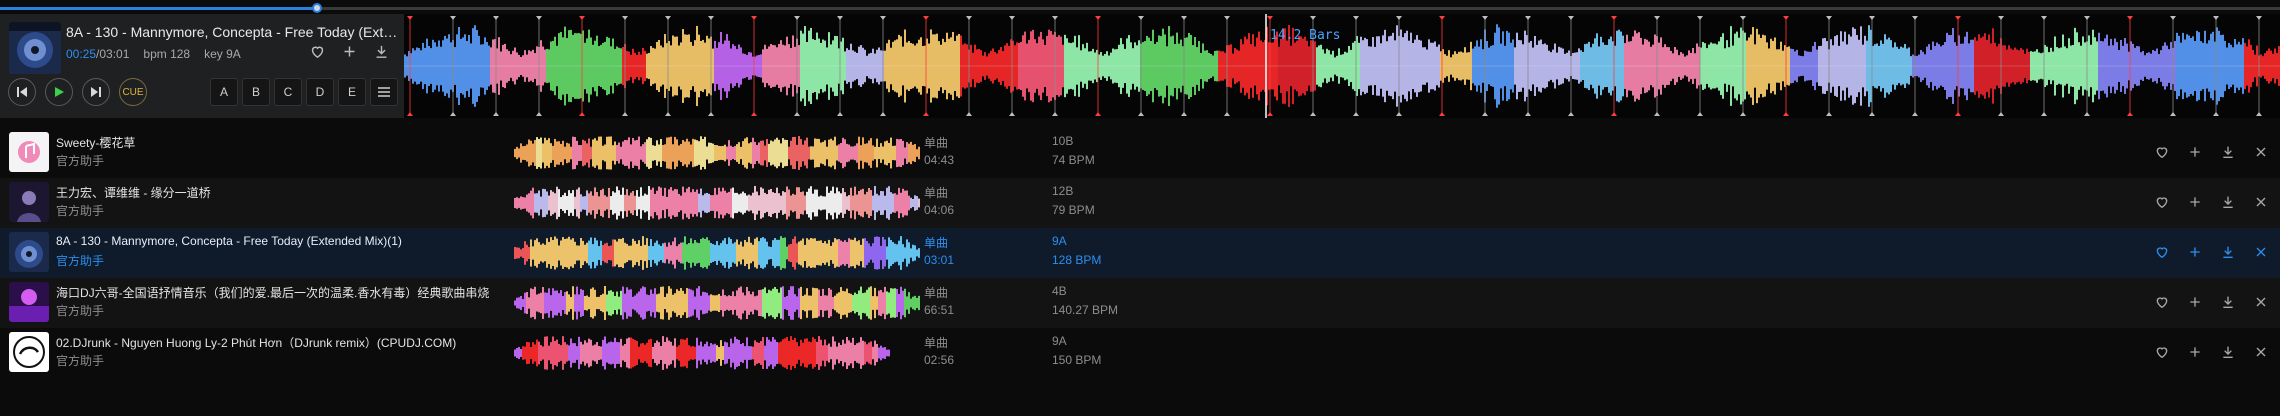 This screenshot has width=2280, height=416. I want to click on key-readout: key 9A, so click(222, 54).